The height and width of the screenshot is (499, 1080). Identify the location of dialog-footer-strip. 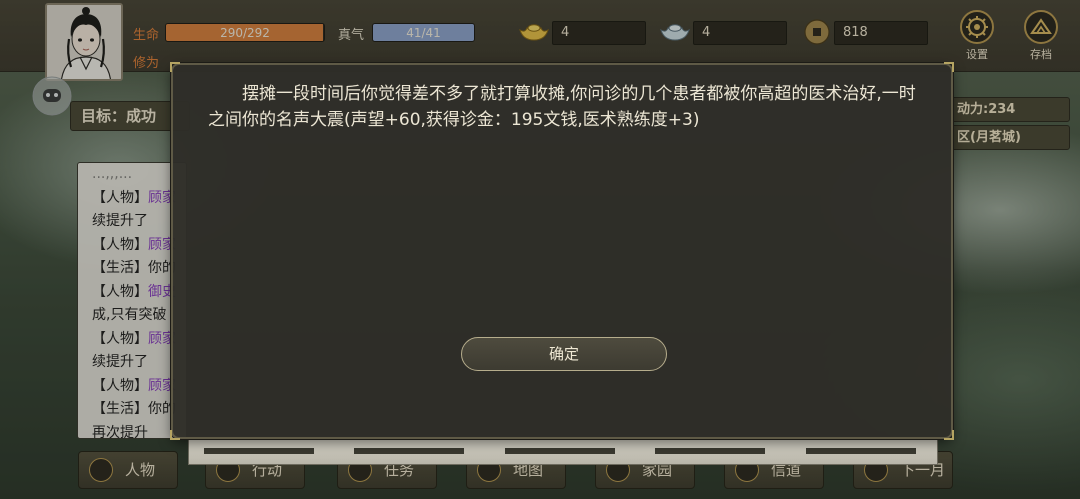
(563, 452).